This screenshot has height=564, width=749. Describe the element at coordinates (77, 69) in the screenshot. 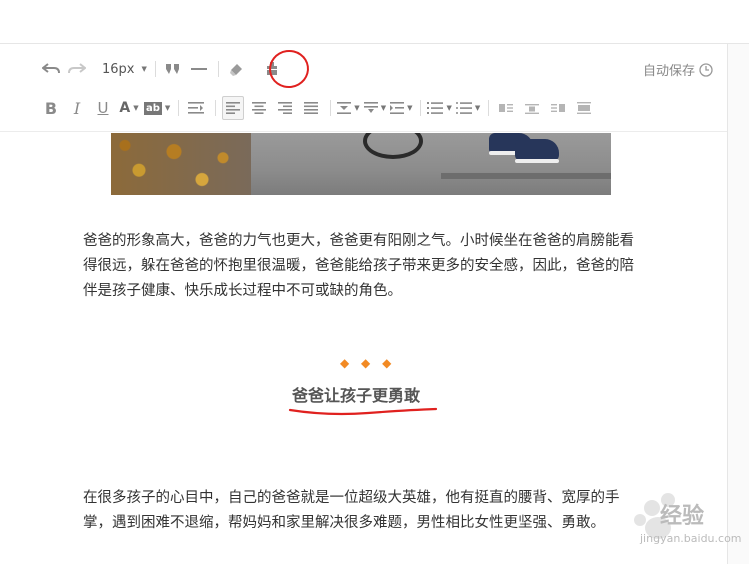

I see `redo-icon` at that location.